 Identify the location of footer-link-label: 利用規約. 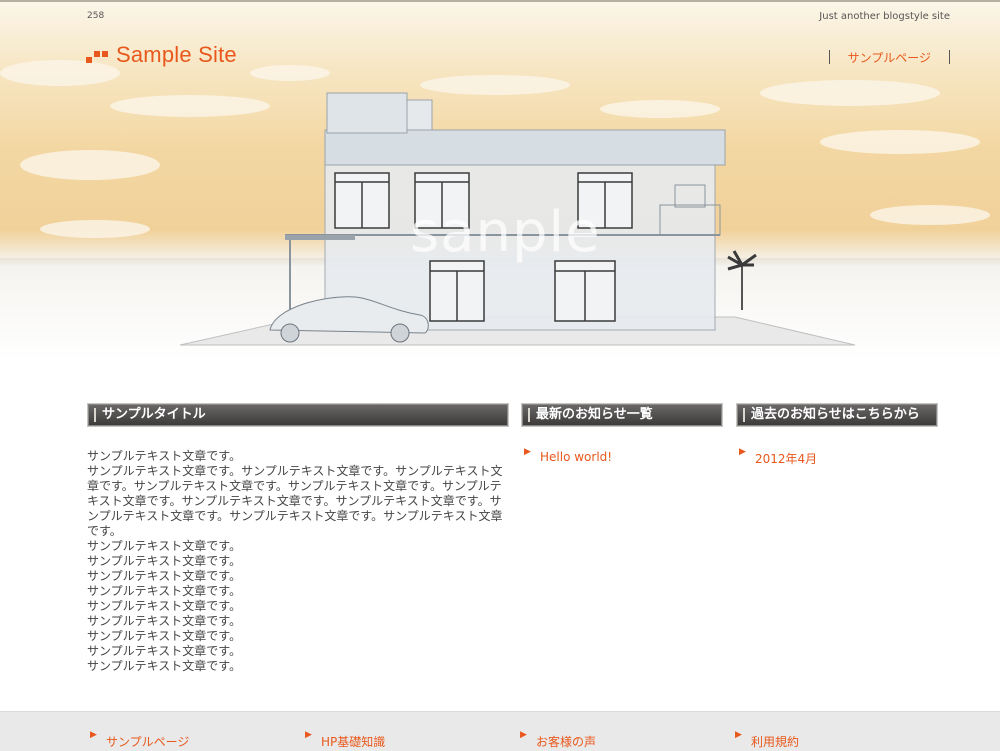
(775, 742).